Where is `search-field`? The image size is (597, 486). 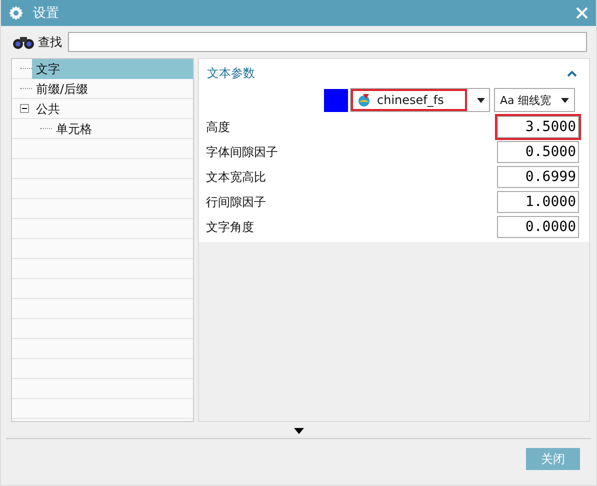
search-field is located at coordinates (327, 42).